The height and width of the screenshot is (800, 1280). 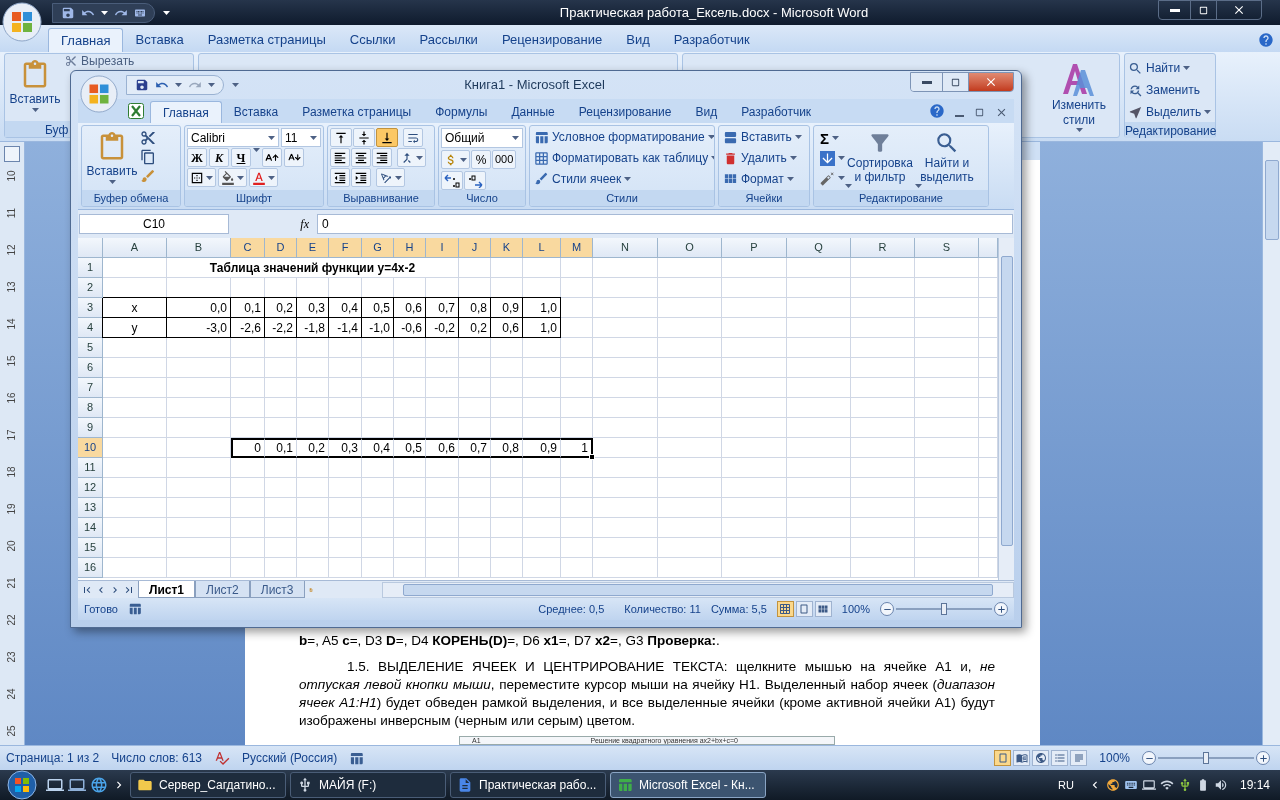 What do you see at coordinates (90, 448) in the screenshot?
I see `row-header: 10` at bounding box center [90, 448].